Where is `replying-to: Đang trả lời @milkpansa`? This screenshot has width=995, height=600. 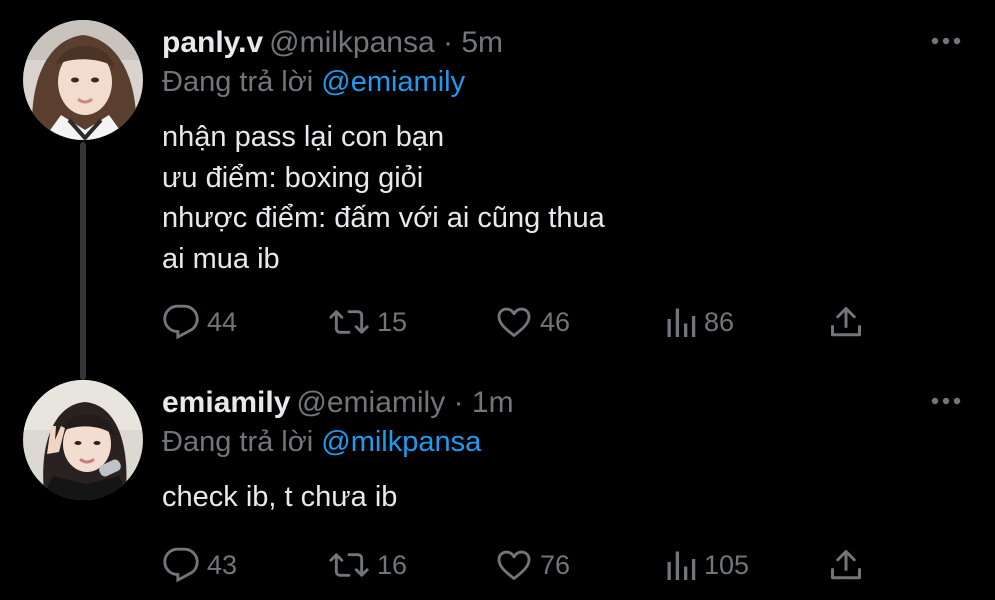 replying-to: Đang trả lời @milkpansa is located at coordinates (321, 442).